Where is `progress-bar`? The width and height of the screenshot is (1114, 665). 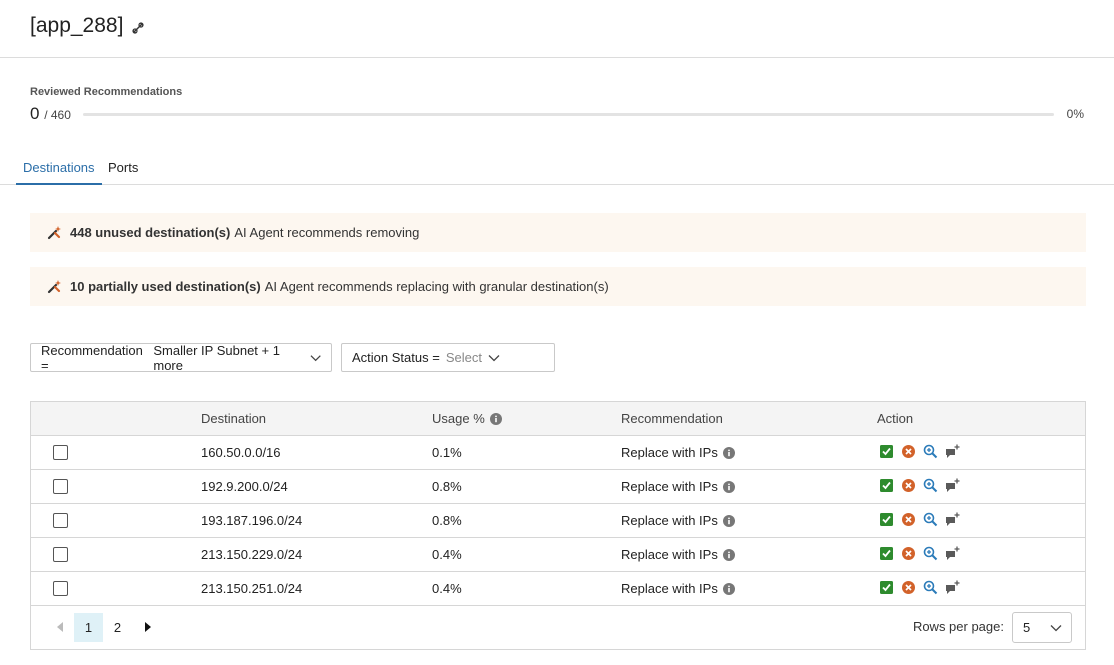
progress-bar is located at coordinates (568, 114).